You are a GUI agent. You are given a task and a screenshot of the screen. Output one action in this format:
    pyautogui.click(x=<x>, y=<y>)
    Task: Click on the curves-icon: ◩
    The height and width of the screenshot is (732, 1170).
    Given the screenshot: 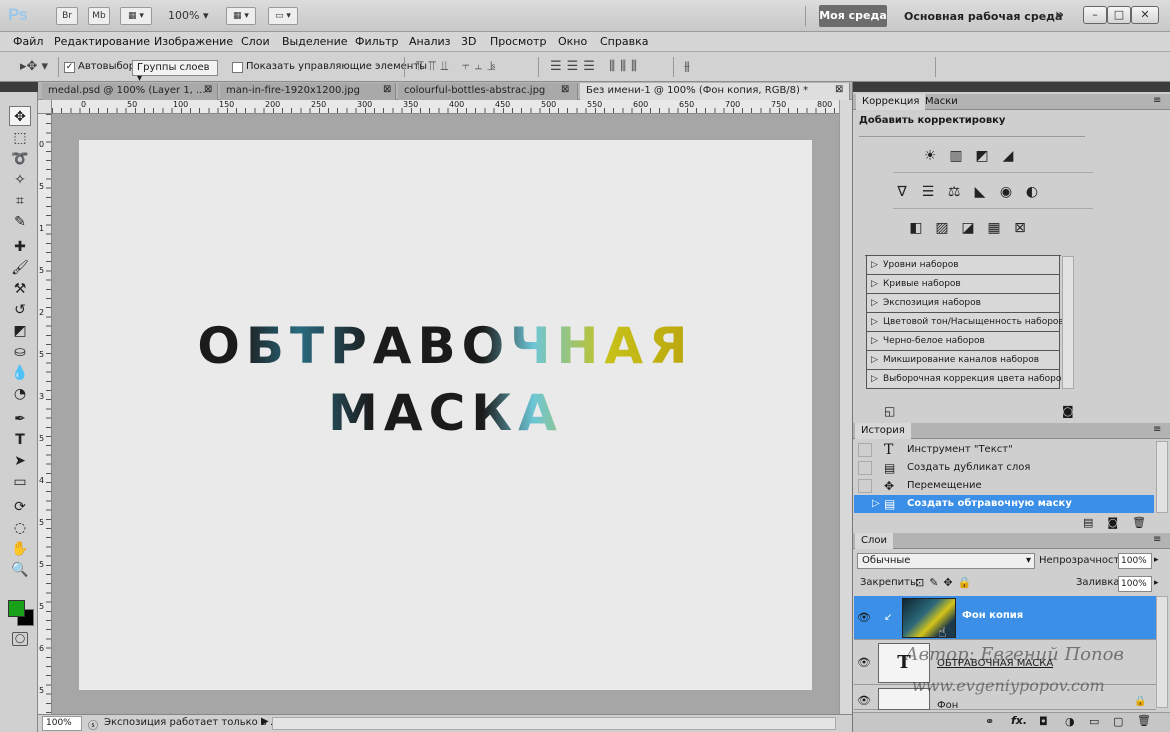 What is the action you would take?
    pyautogui.click(x=982, y=156)
    